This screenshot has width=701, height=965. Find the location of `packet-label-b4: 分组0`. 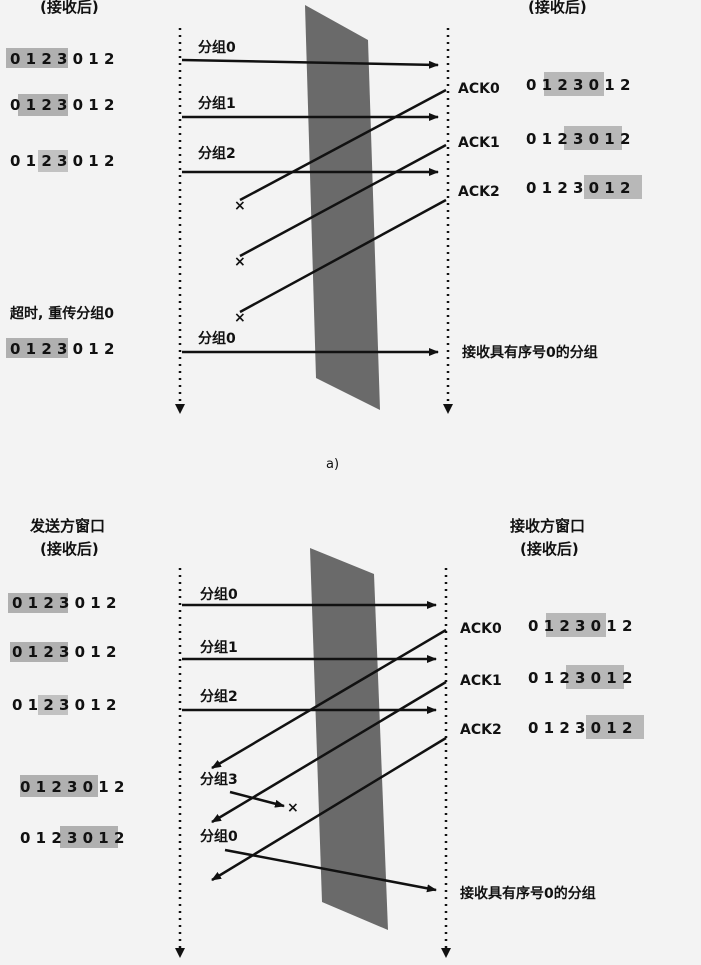

packet-label-b4: 分组0 is located at coordinates (219, 836).